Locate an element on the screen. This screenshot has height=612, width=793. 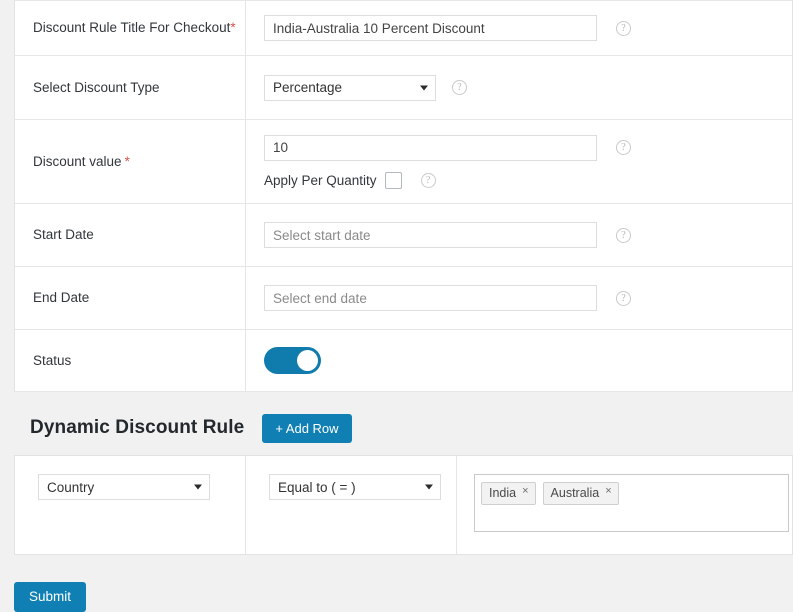
label-discount-title: Discount Rule Title For Checkout* is located at coordinates (134, 28).